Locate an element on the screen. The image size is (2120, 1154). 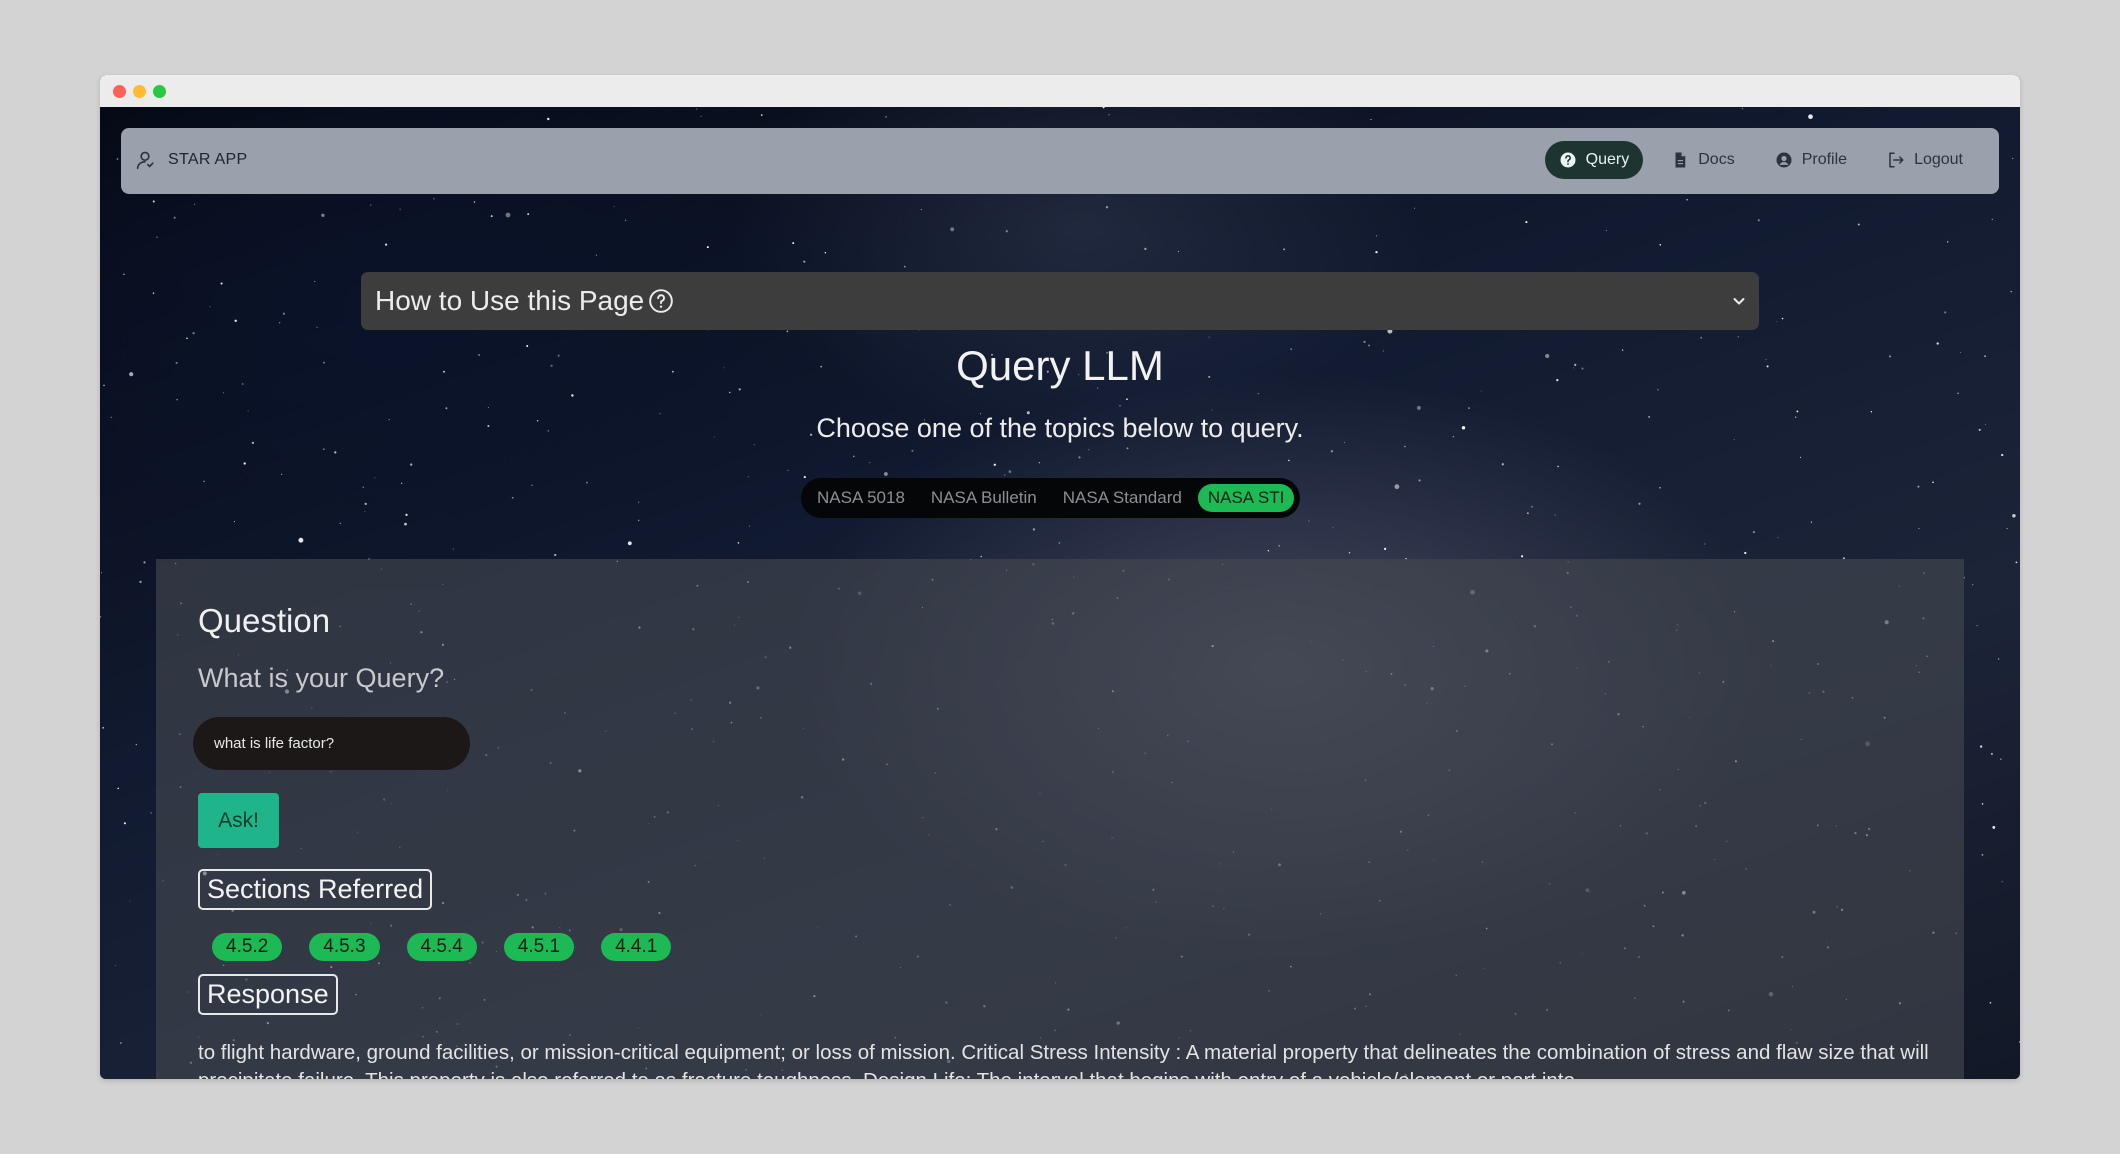
section-chip: 4.4.1 is located at coordinates (636, 947).